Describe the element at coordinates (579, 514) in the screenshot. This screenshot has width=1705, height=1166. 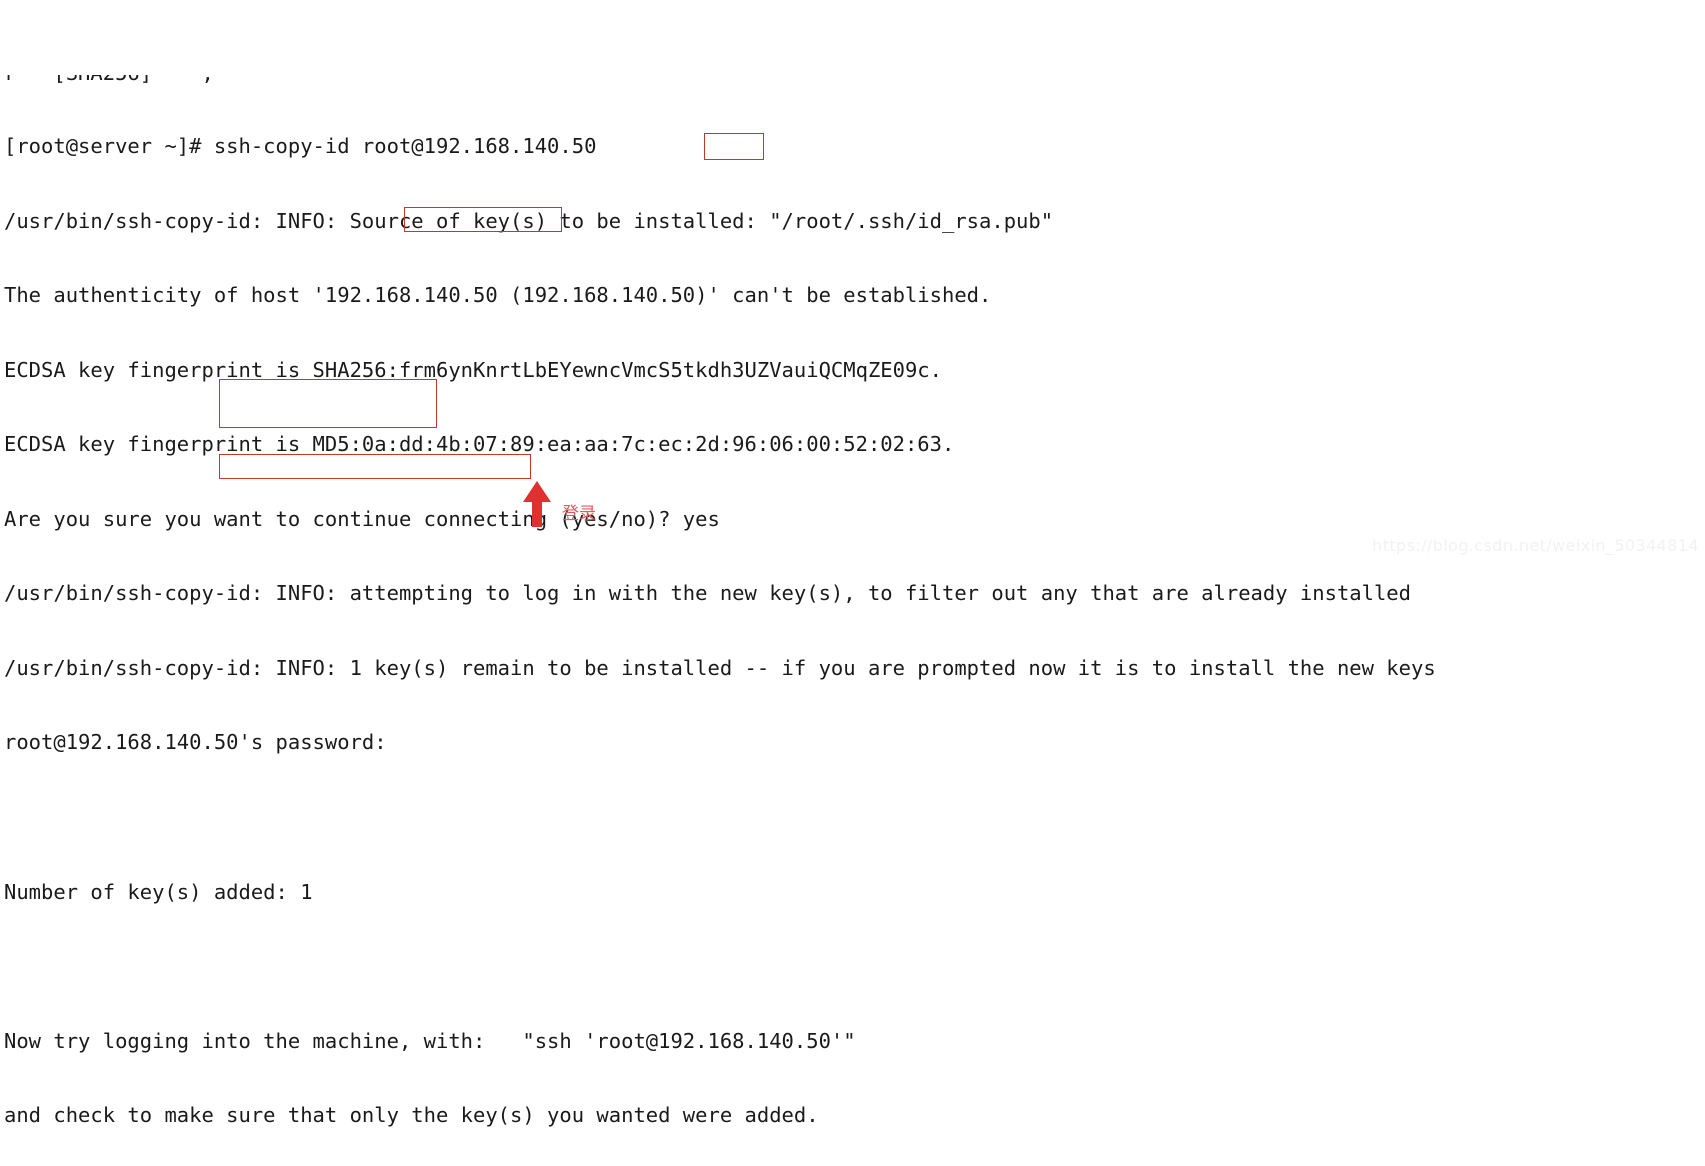
I see `annotation-label-login: 登录` at that location.